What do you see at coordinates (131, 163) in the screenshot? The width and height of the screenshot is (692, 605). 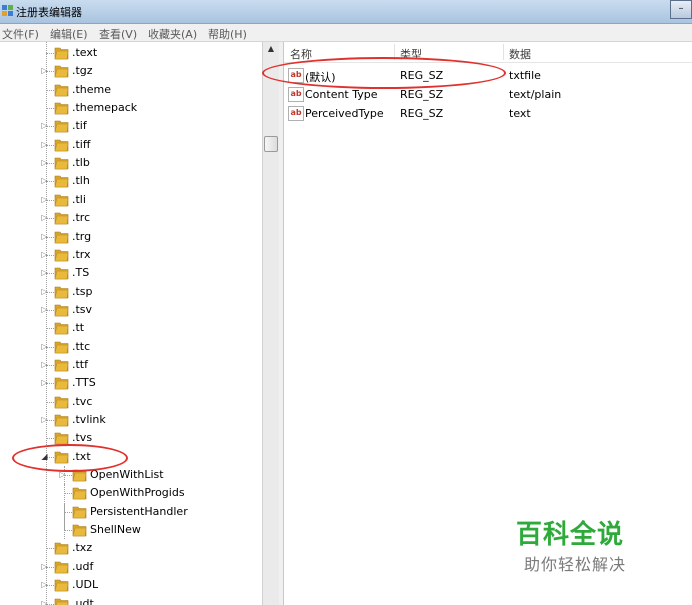 I see `tree-key: ▷ .tlb` at bounding box center [131, 163].